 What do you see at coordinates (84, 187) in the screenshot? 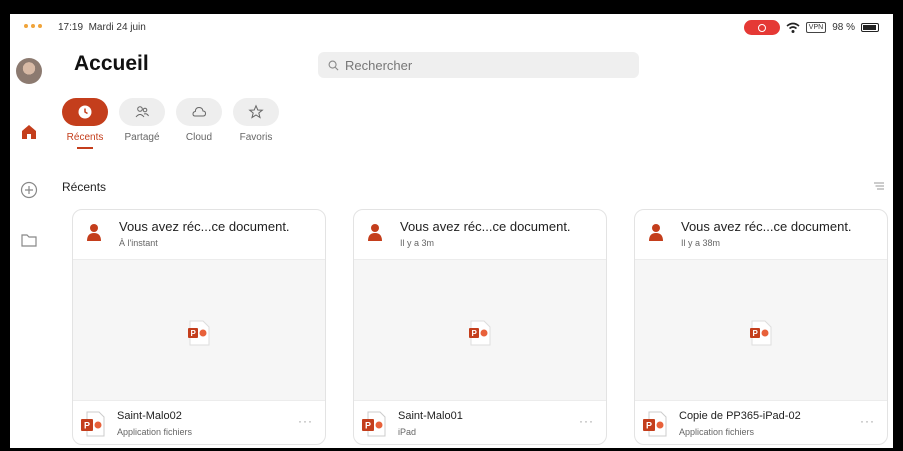
I see `section-title: Récents` at bounding box center [84, 187].